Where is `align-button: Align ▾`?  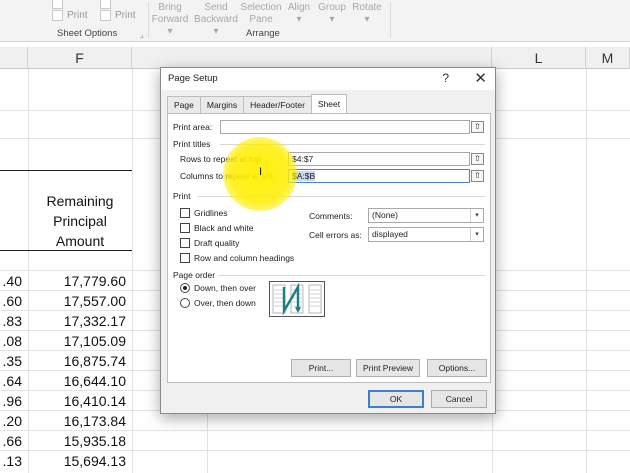 align-button: Align ▾ is located at coordinates (299, 14).